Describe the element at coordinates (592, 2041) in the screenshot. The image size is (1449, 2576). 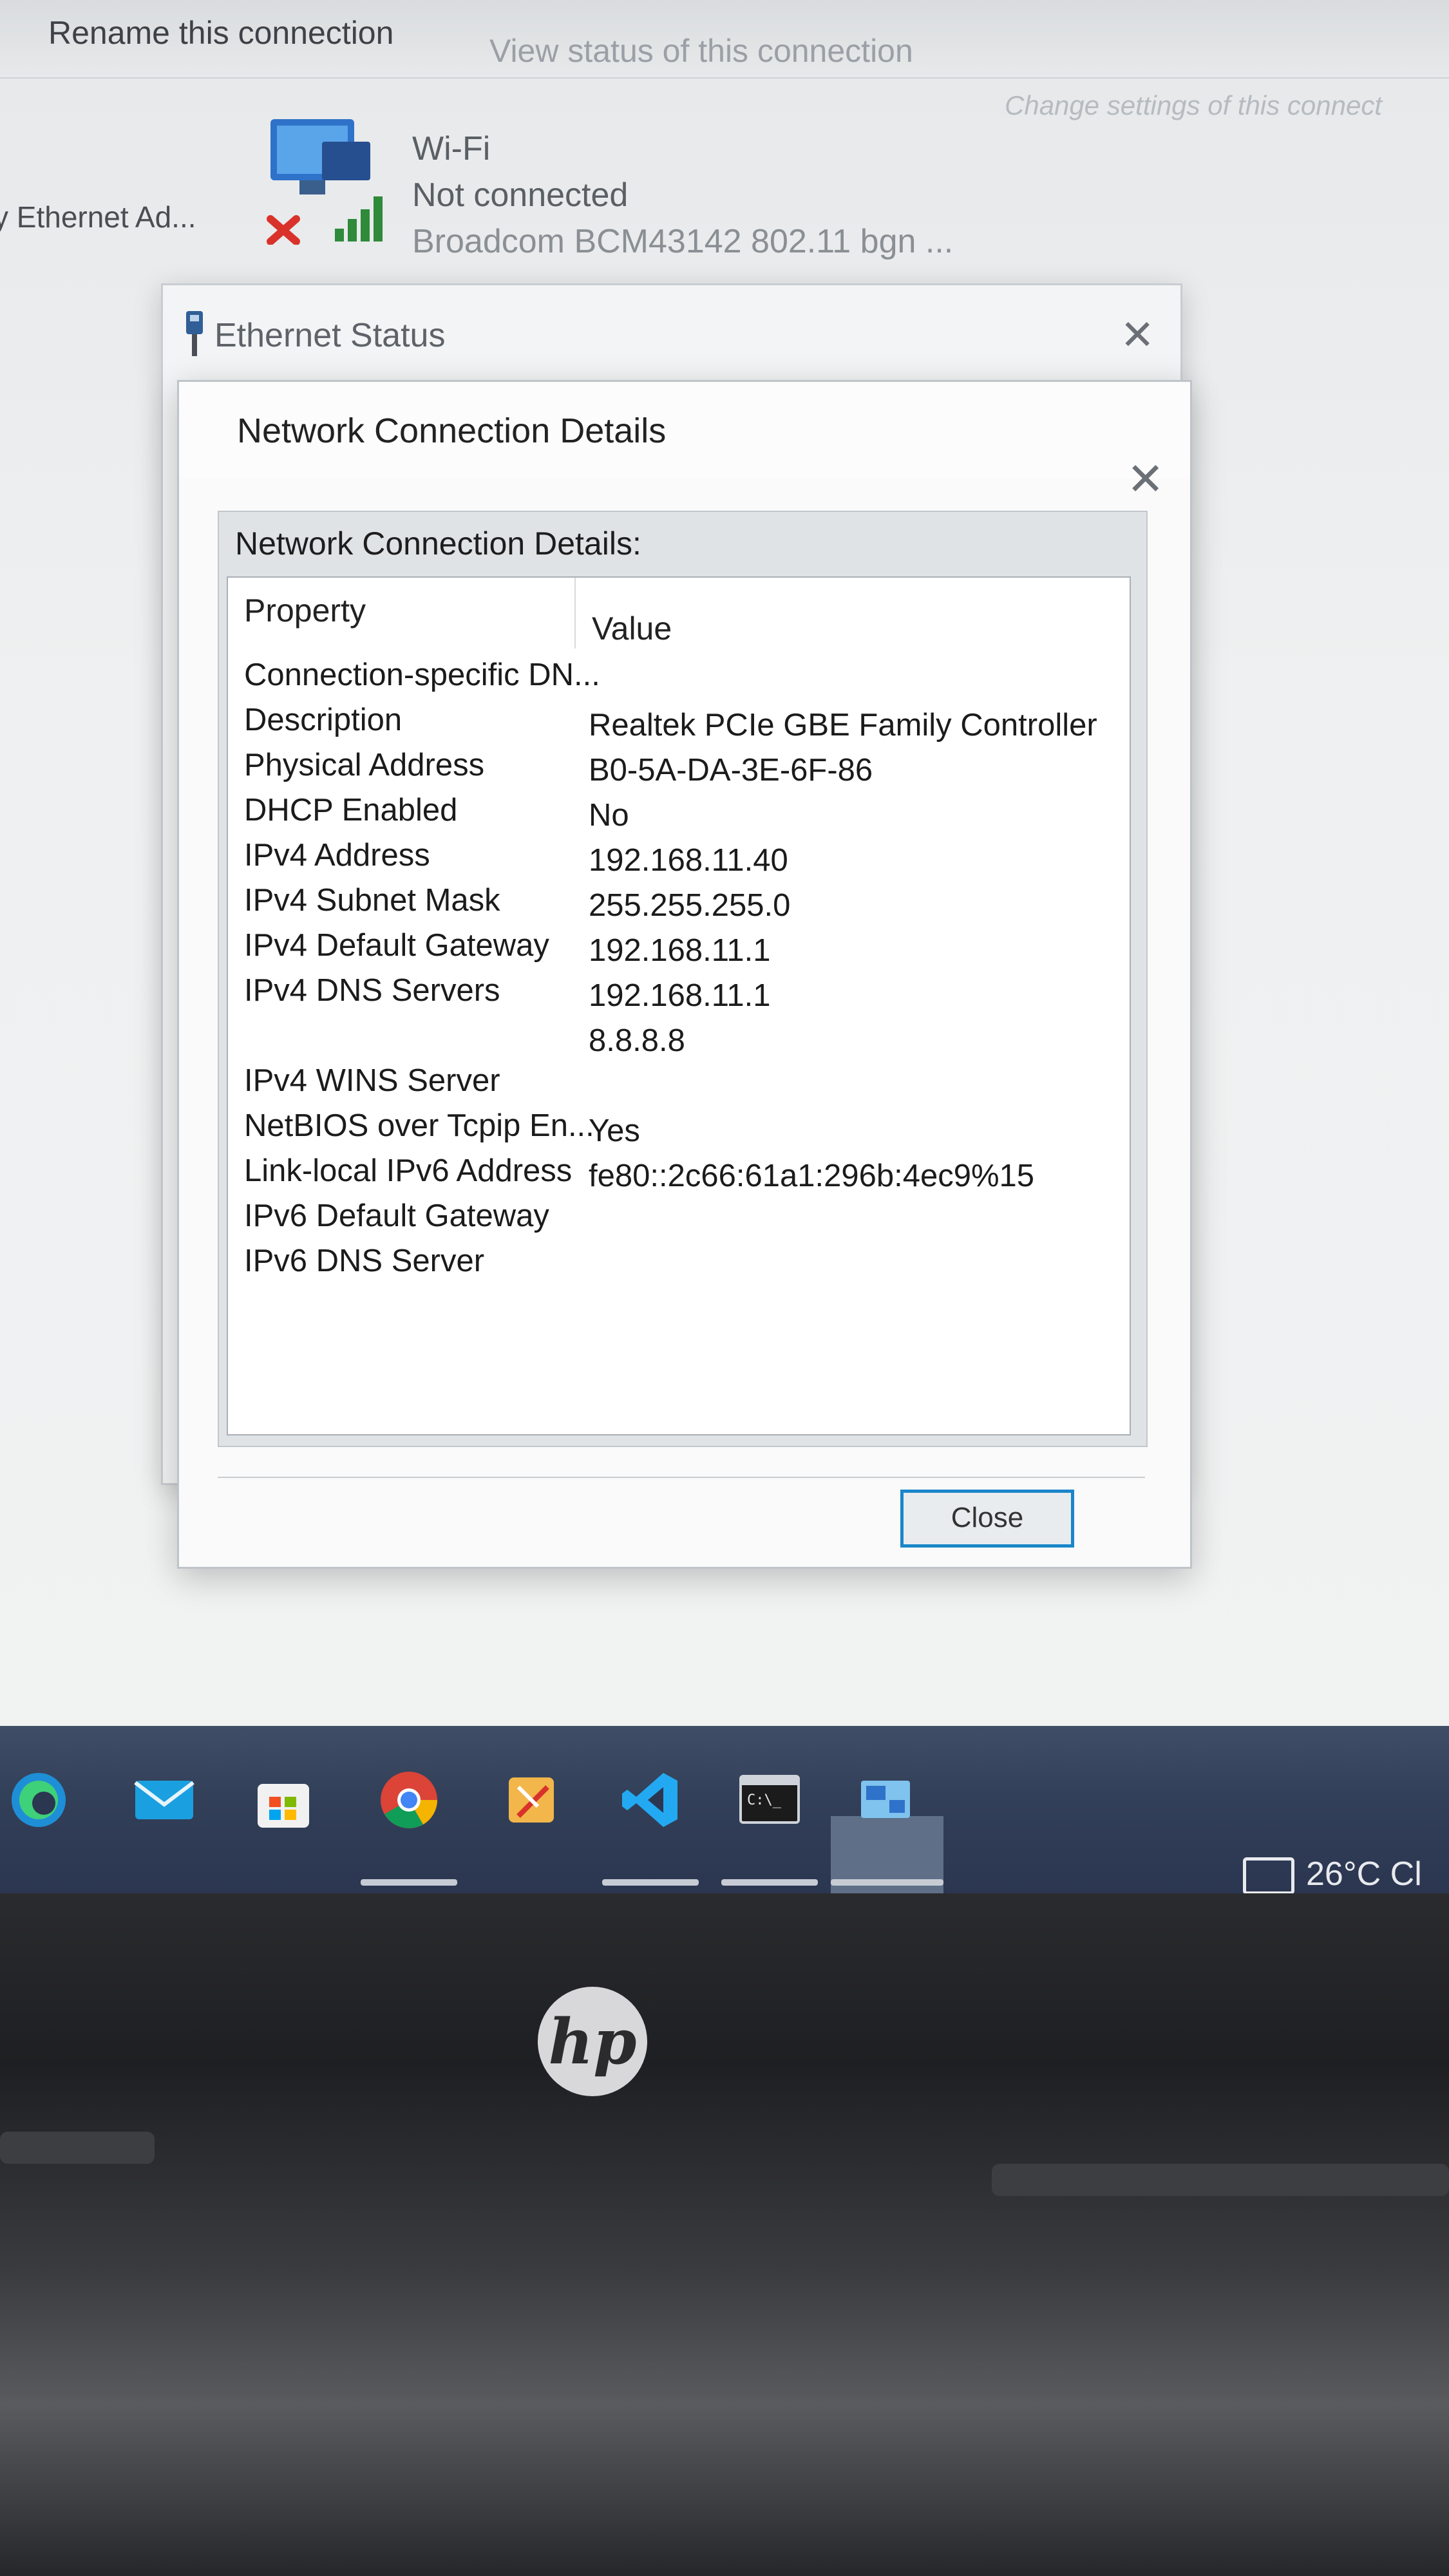
I see `hp-logo: hp` at that location.